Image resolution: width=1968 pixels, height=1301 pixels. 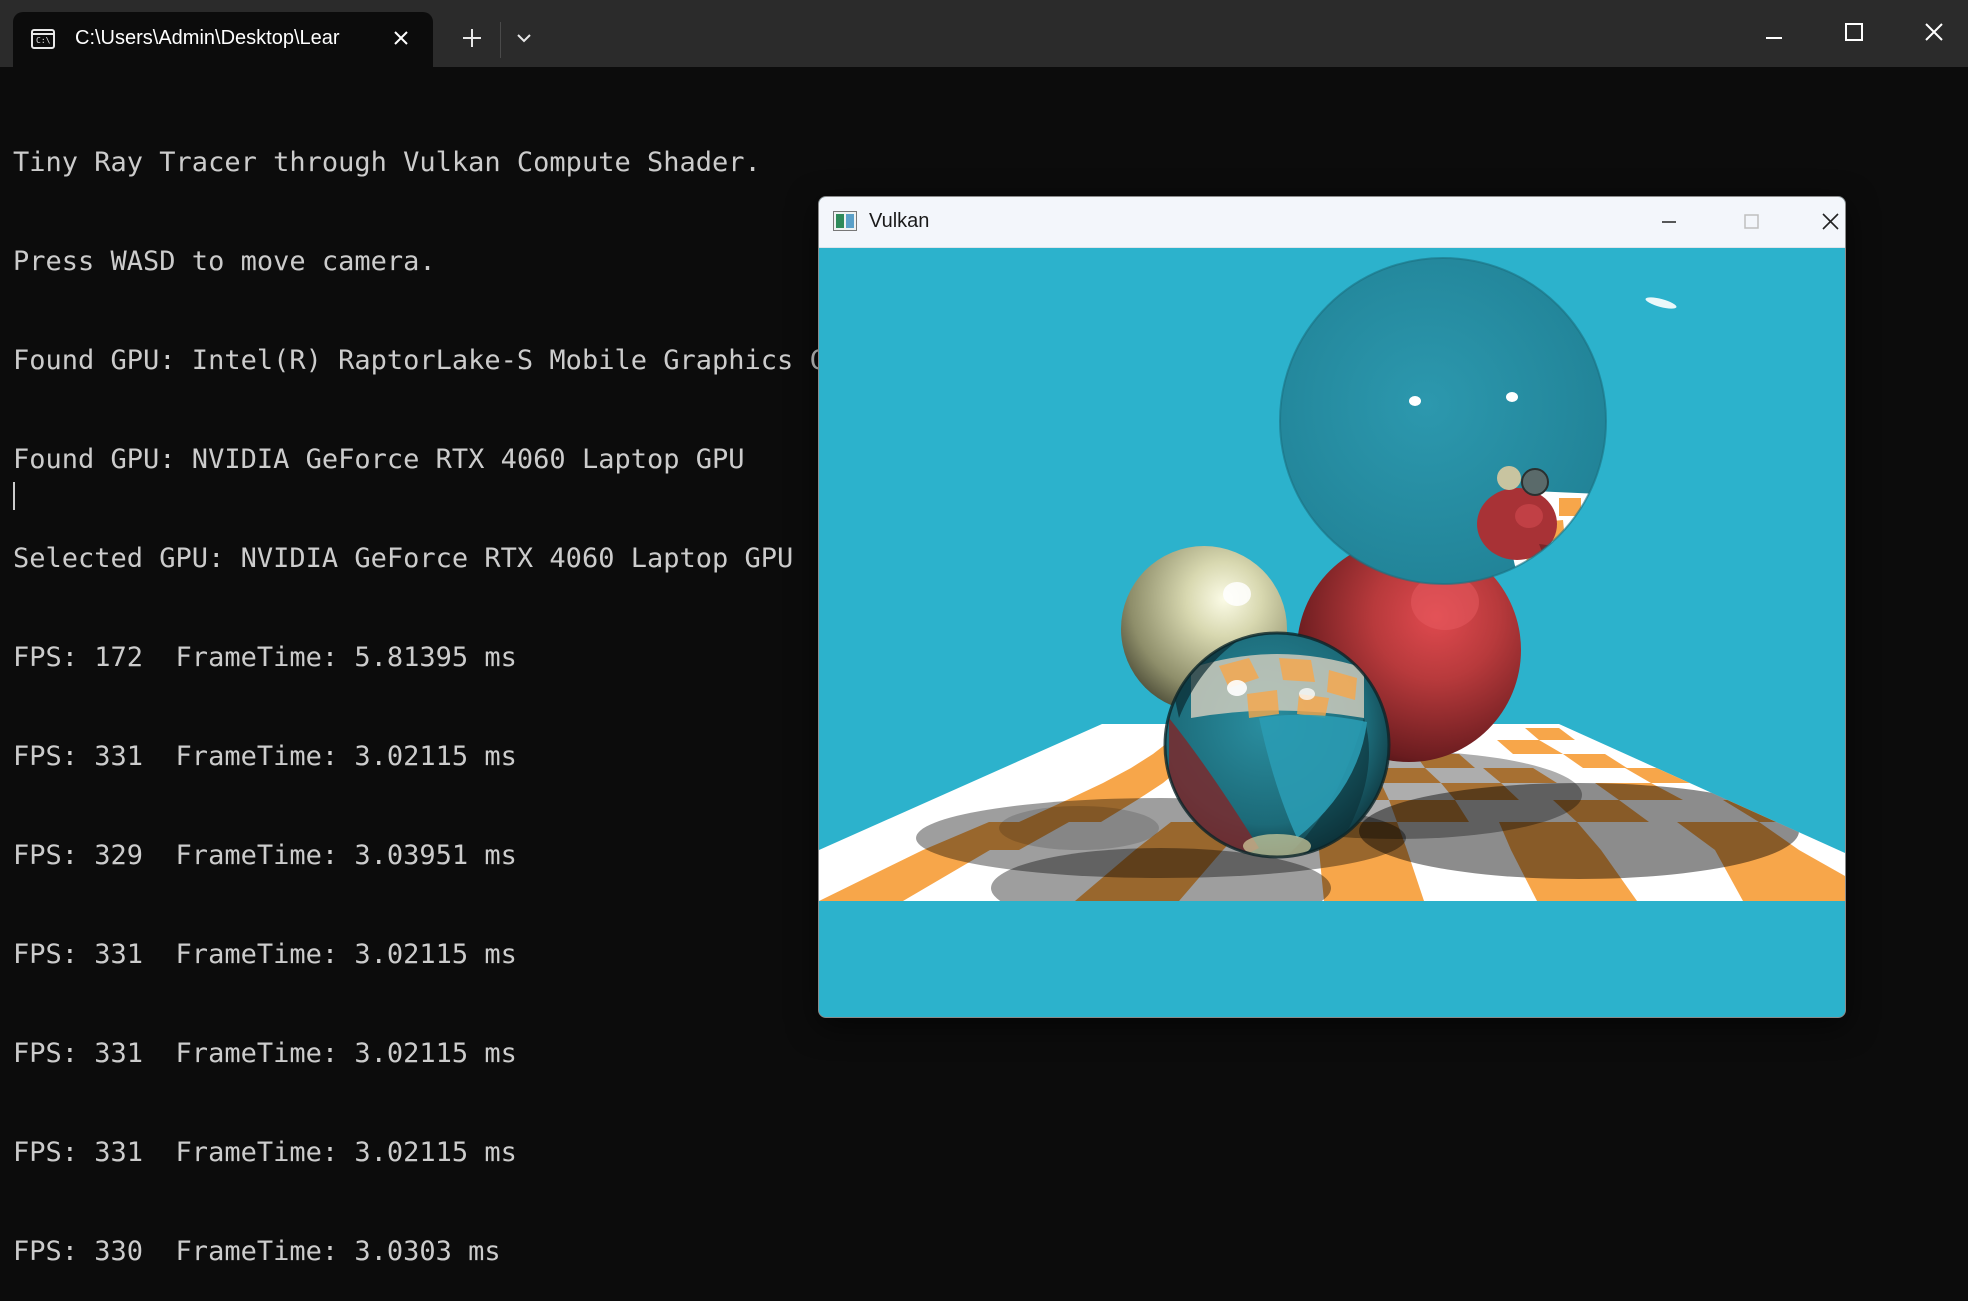 I want to click on vulkan-app-icon, so click(x=845, y=221).